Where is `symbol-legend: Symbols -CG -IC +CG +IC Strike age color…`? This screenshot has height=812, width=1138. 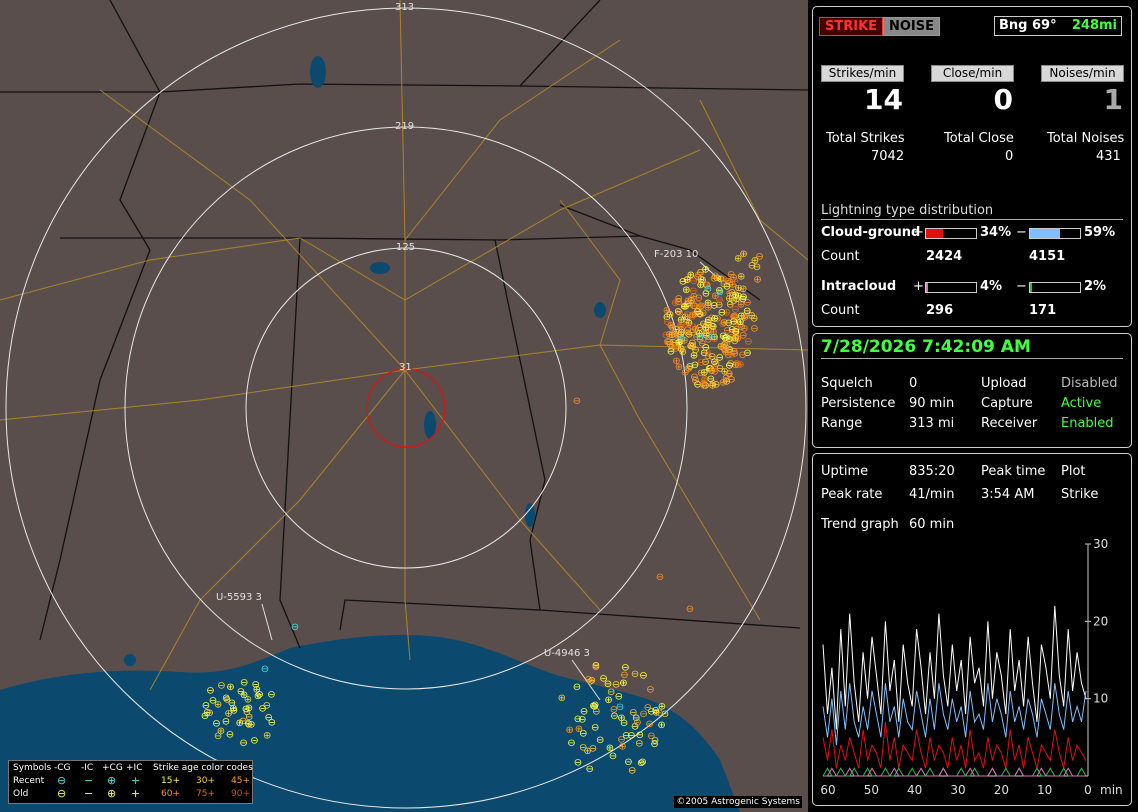 symbol-legend: Symbols -CG -IC +CG +IC Strike age color… is located at coordinates (130, 782).